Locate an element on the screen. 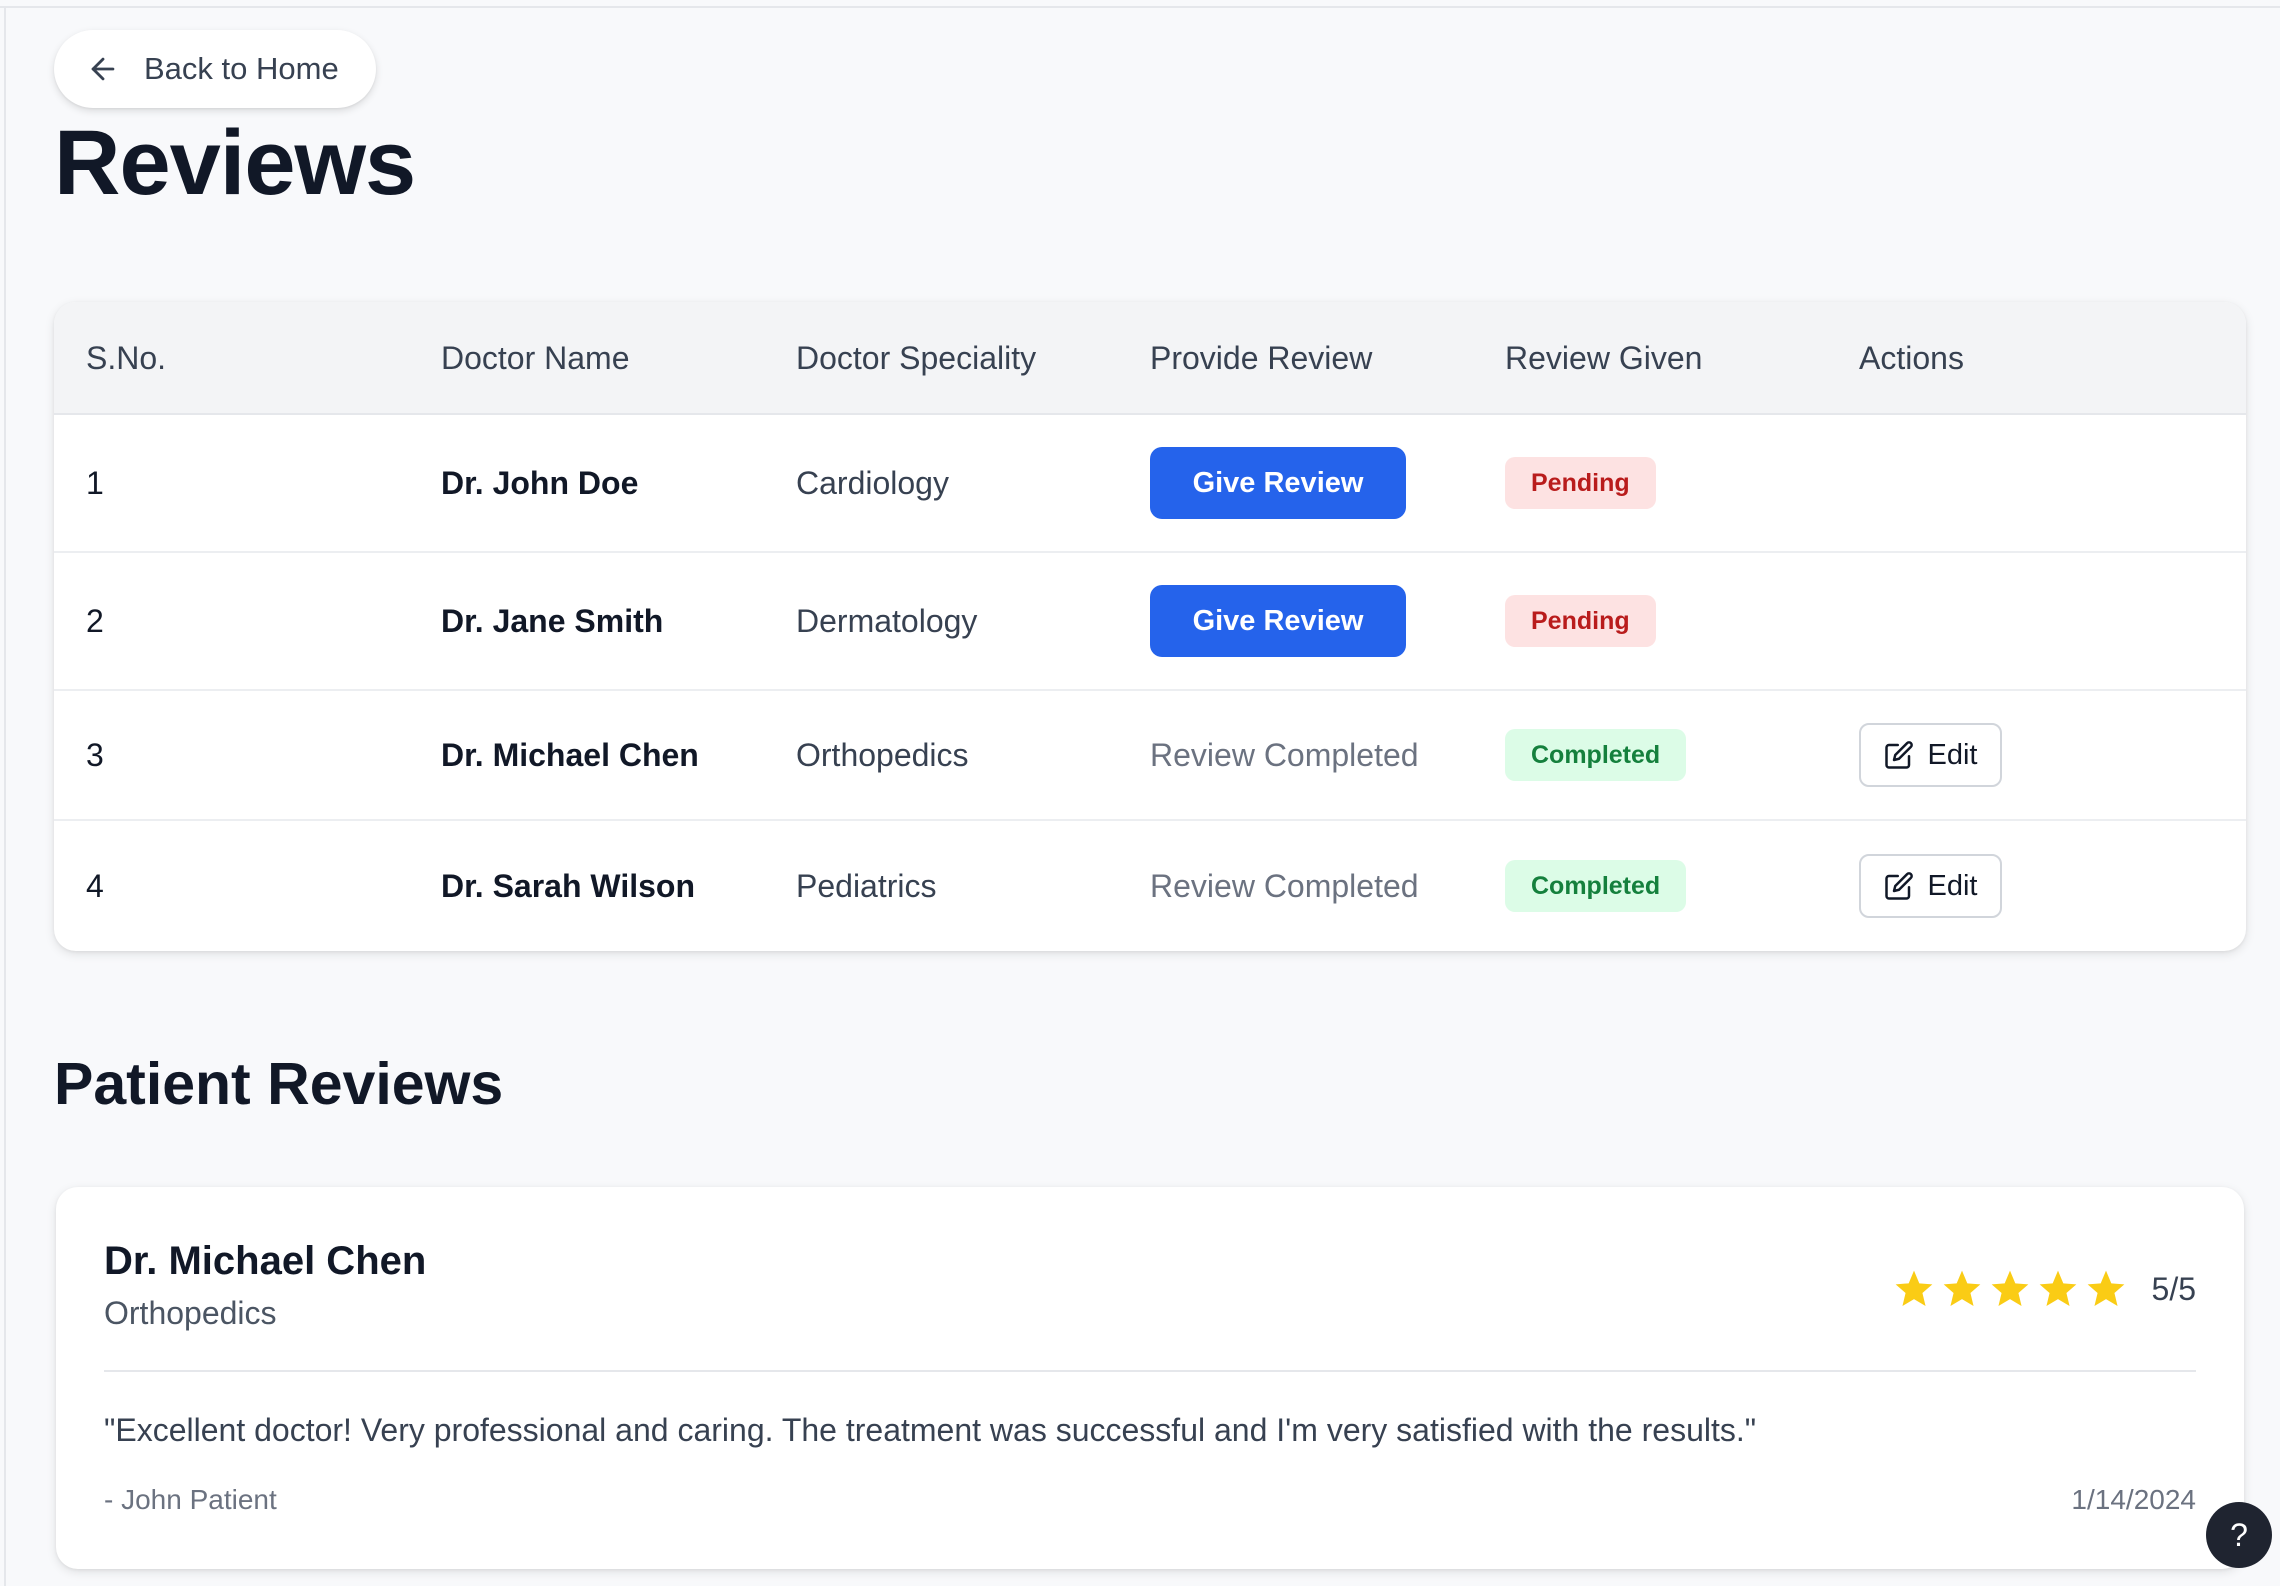 This screenshot has height=1586, width=2280. row-sno: 4 is located at coordinates (95, 885).